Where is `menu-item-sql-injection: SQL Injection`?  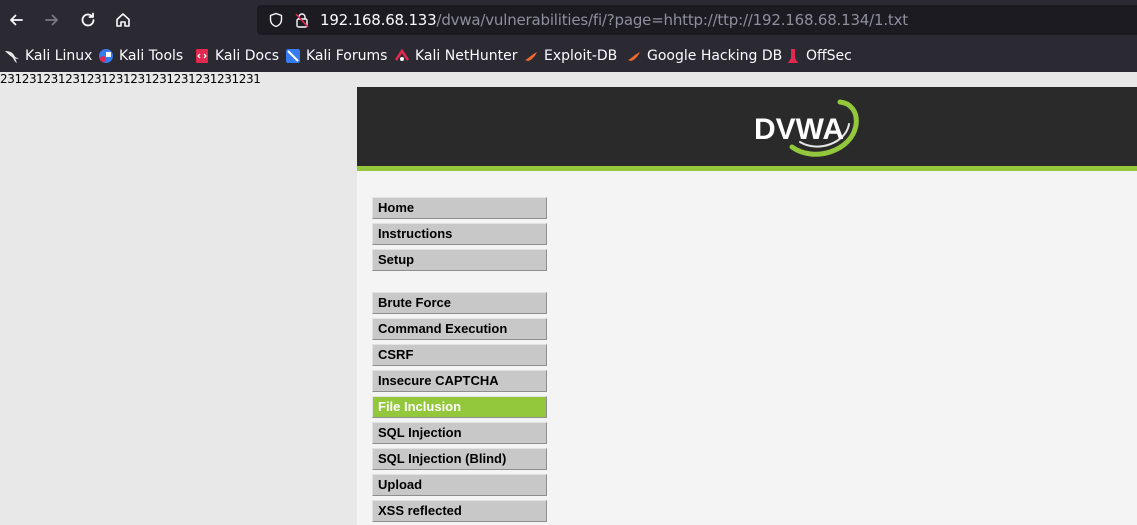 menu-item-sql-injection: SQL Injection is located at coordinates (459, 433).